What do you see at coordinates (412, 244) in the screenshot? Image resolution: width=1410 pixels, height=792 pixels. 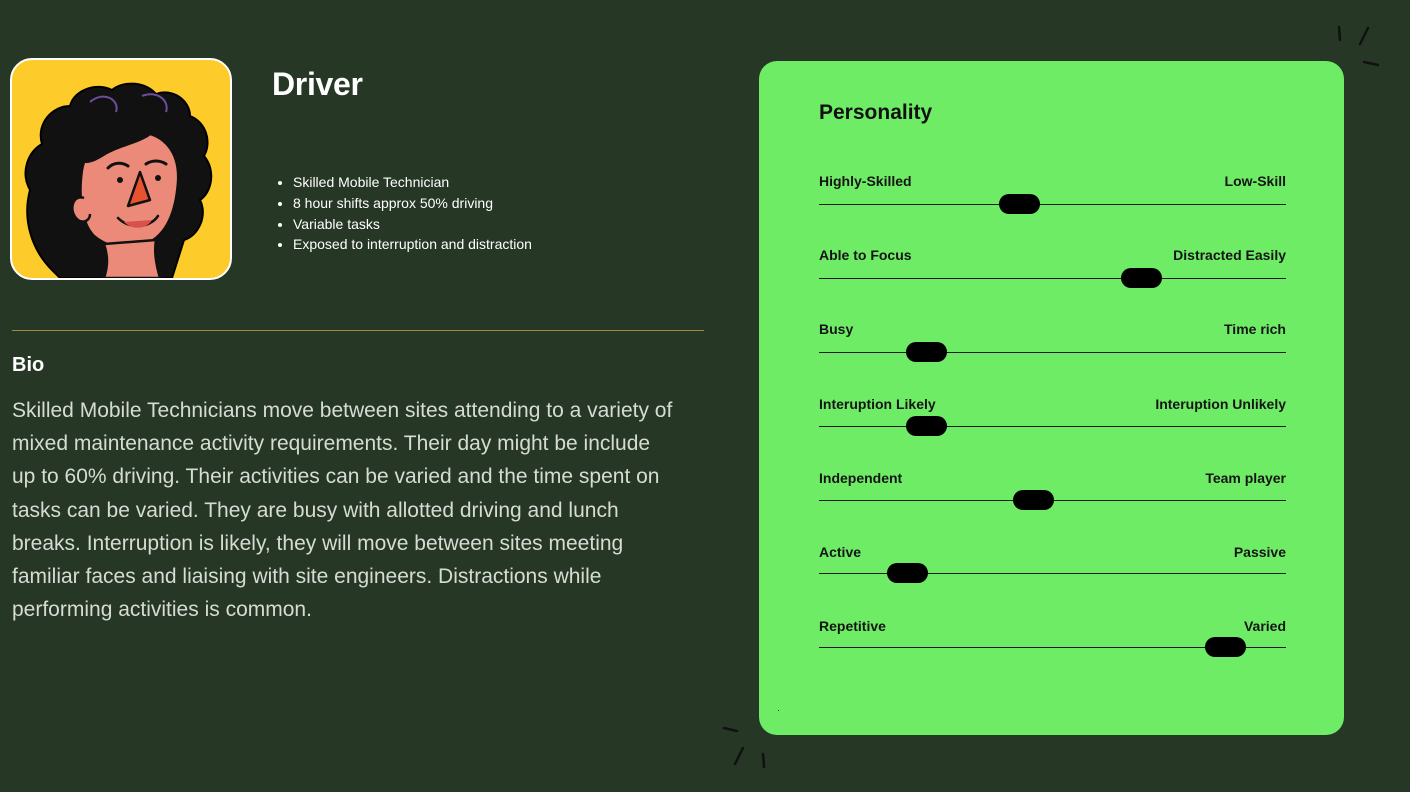 I see `persona-fact: Exposed to interruption and distraction` at bounding box center [412, 244].